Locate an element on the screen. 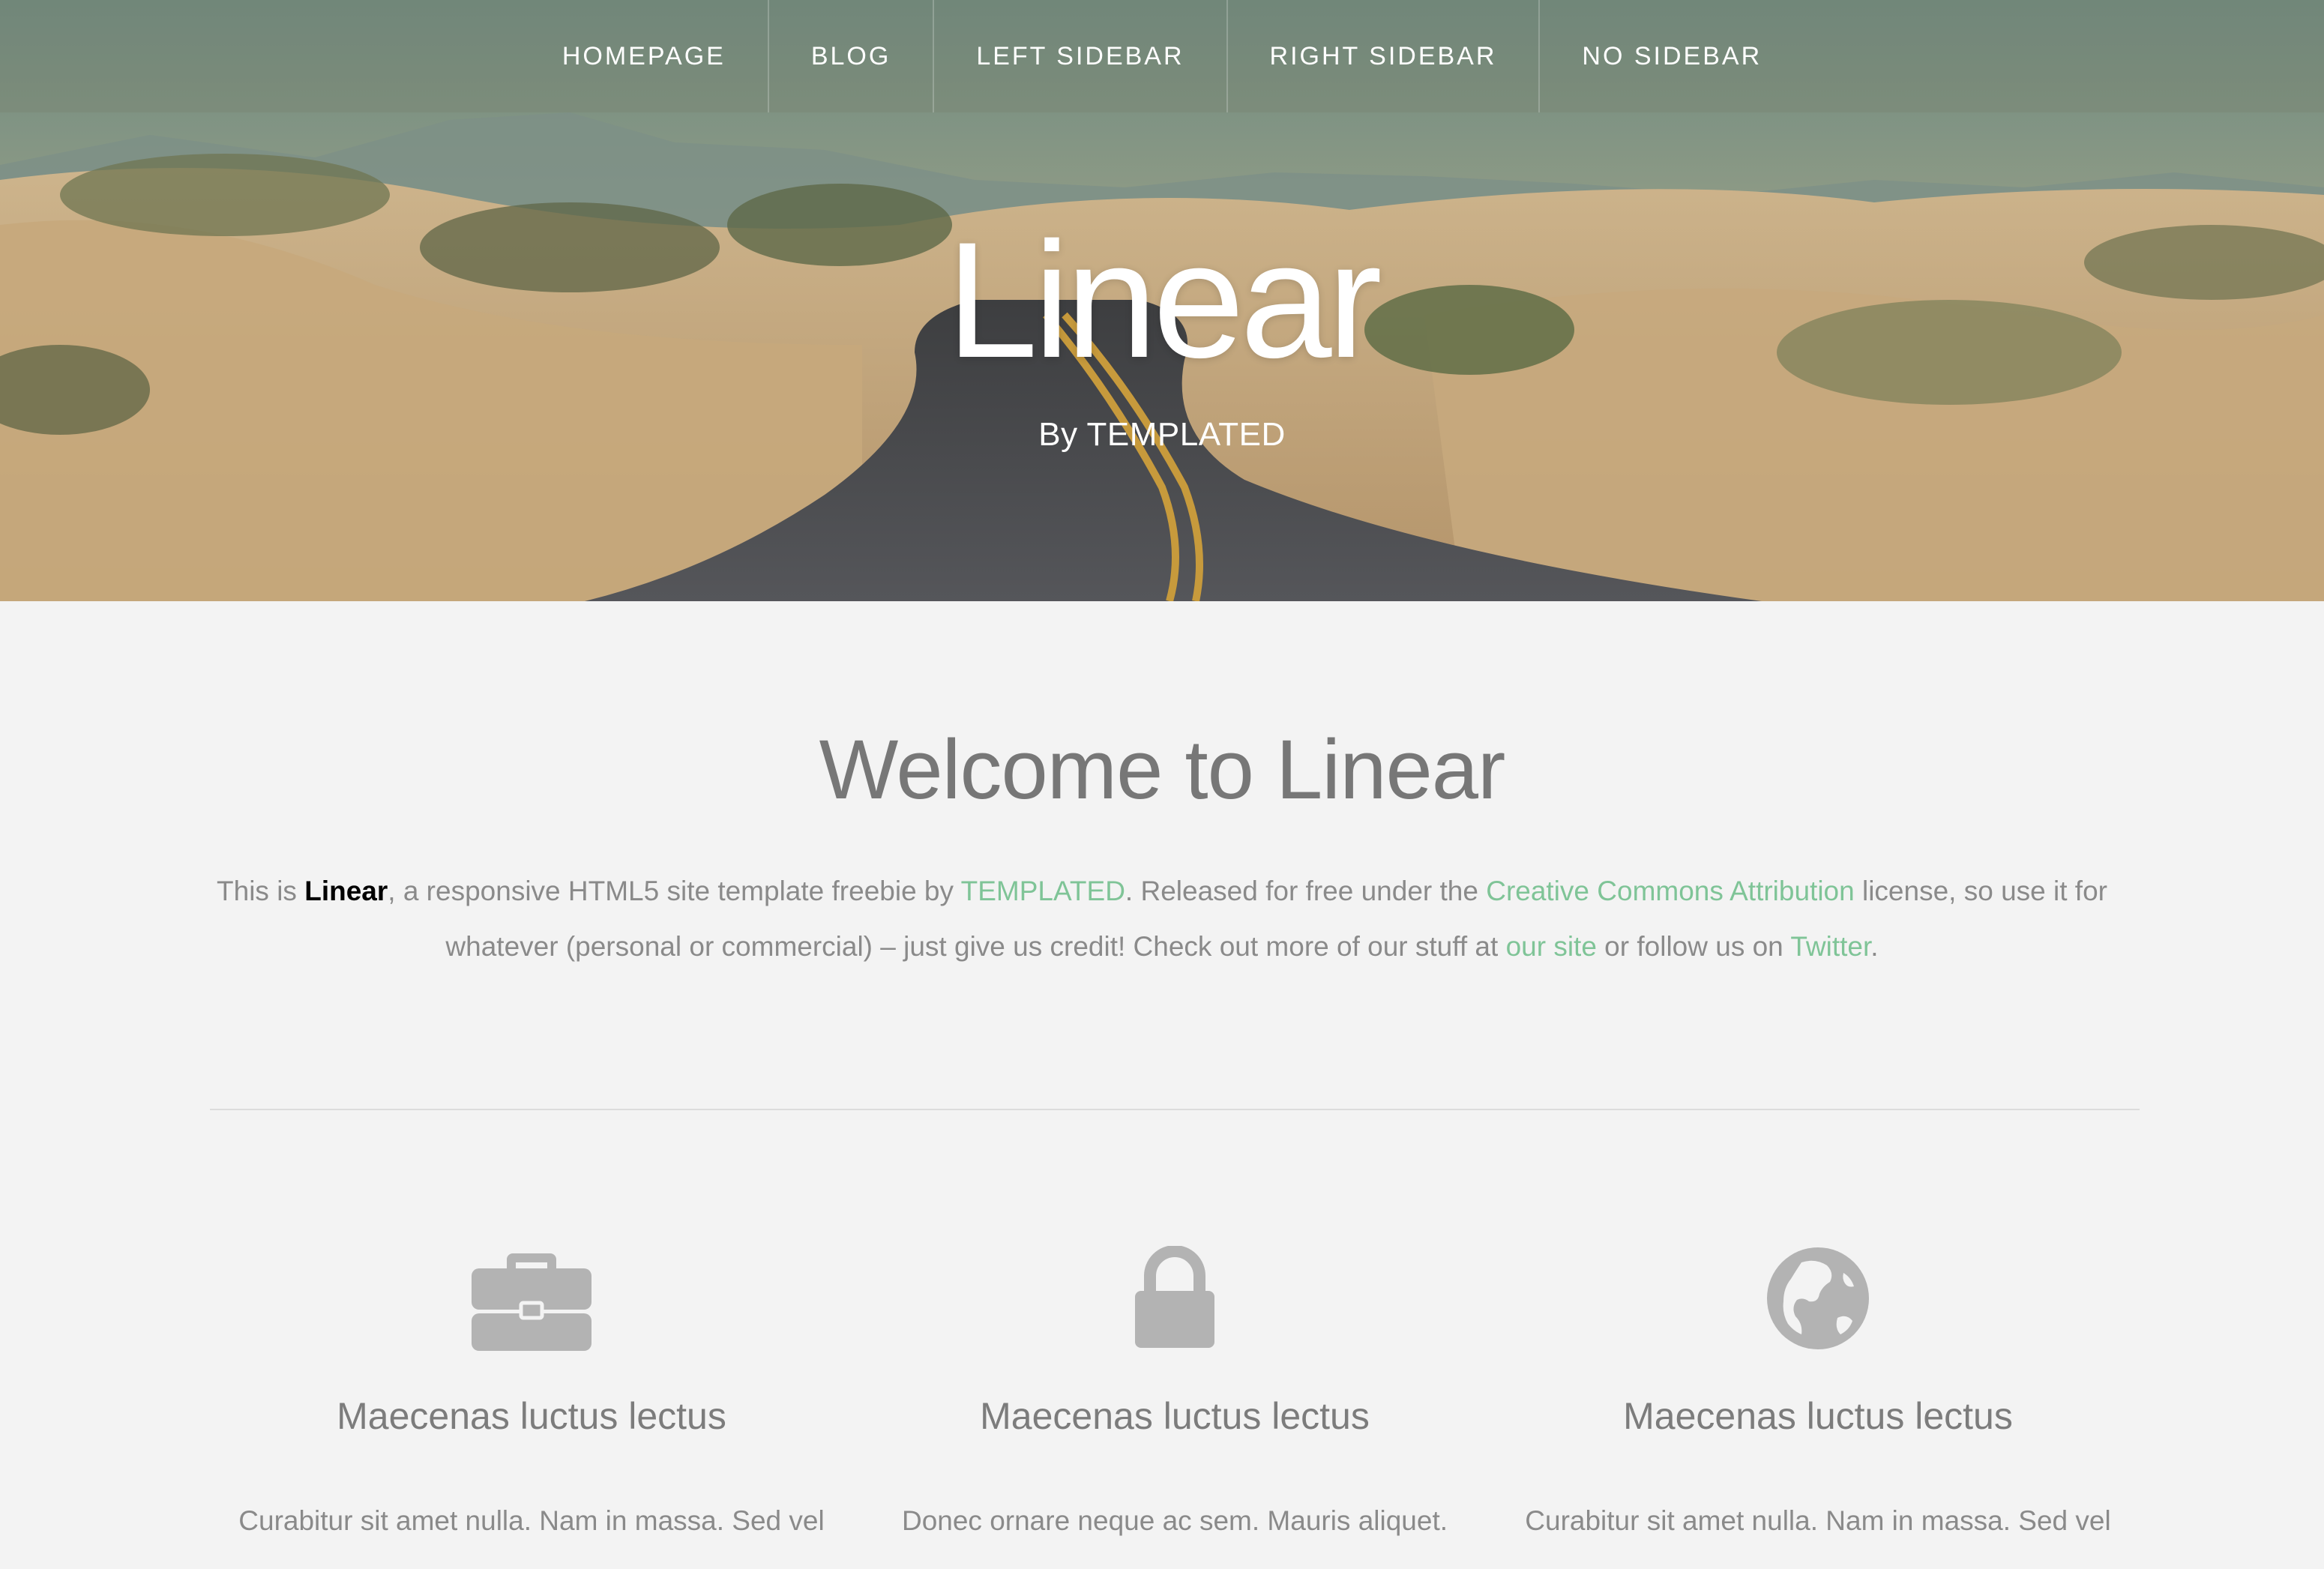 The height and width of the screenshot is (1569, 2324). intro-text-6: . is located at coordinates (1874, 946).